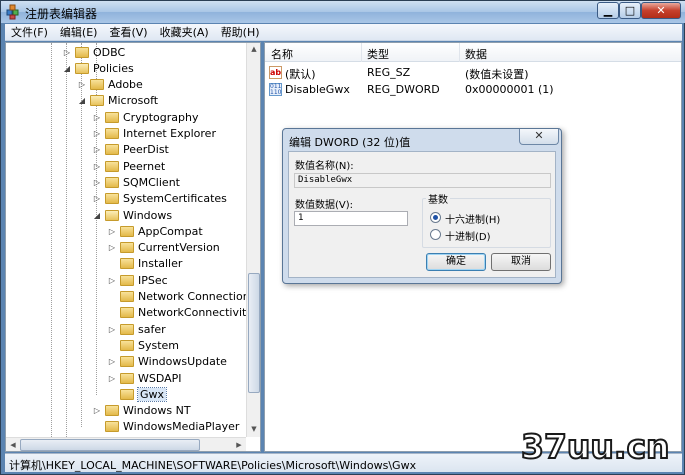 The width and height of the screenshot is (685, 475). Describe the element at coordinates (253, 49) in the screenshot. I see `scroll-up-icon: ▲` at that location.